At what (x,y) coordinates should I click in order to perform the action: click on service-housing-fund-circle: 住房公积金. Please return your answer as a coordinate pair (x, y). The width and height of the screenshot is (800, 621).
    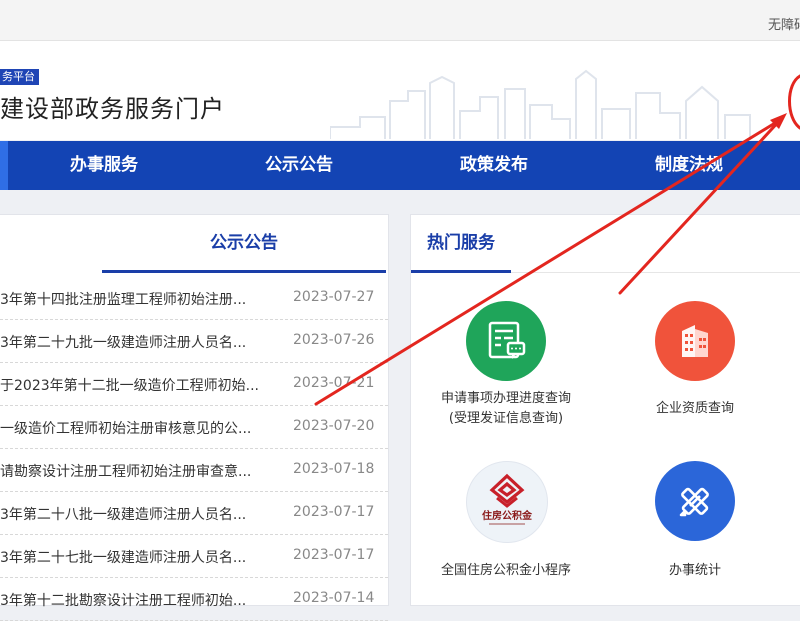
    Looking at the image, I should click on (507, 502).